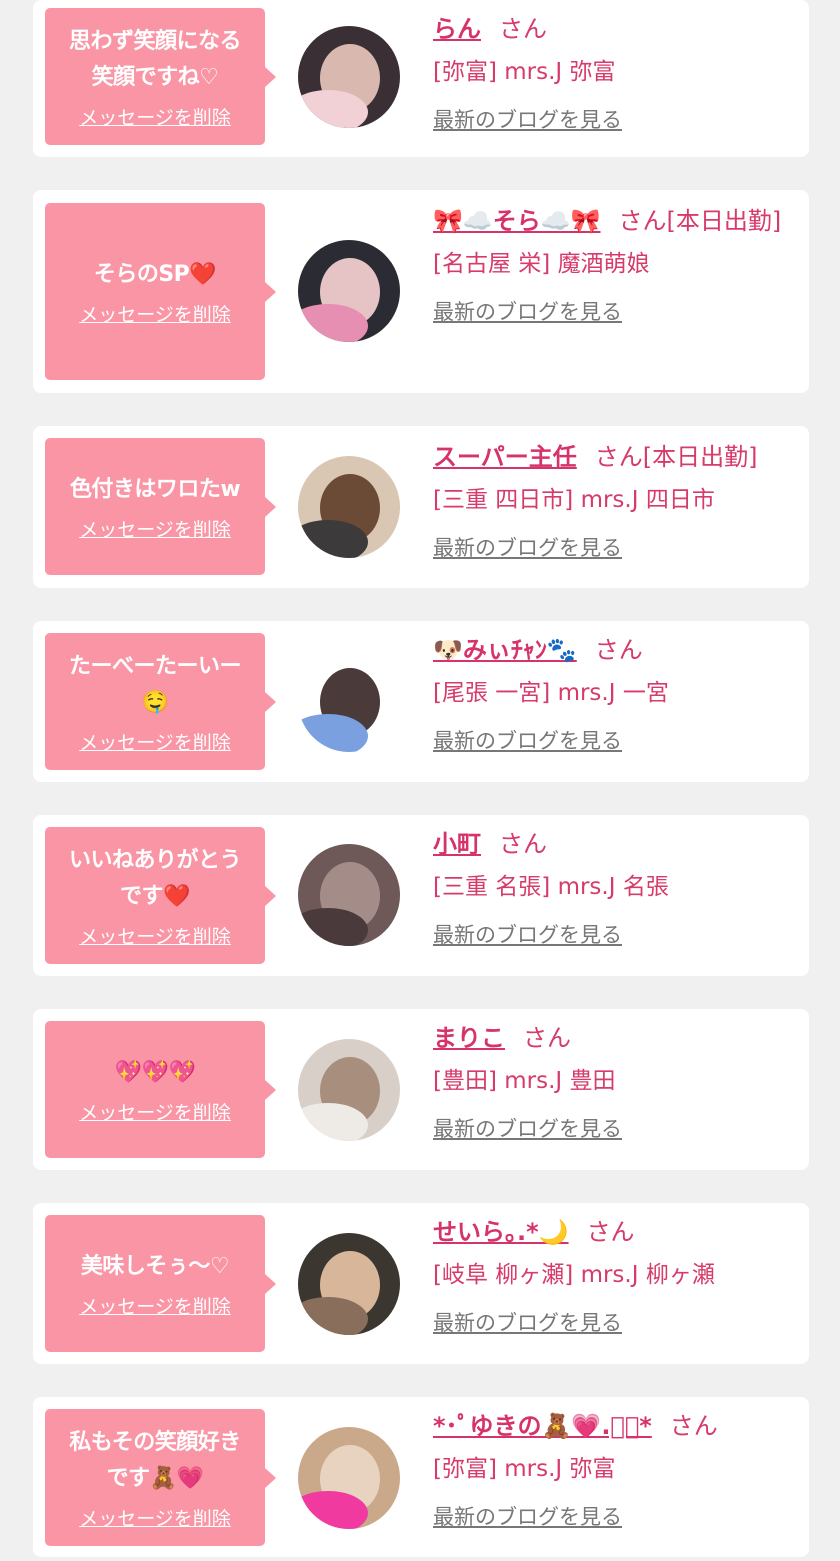  I want to click on name-line: *･ﾟゆきの🧸💗.ﾟ･* さん, so click(613, 1426).